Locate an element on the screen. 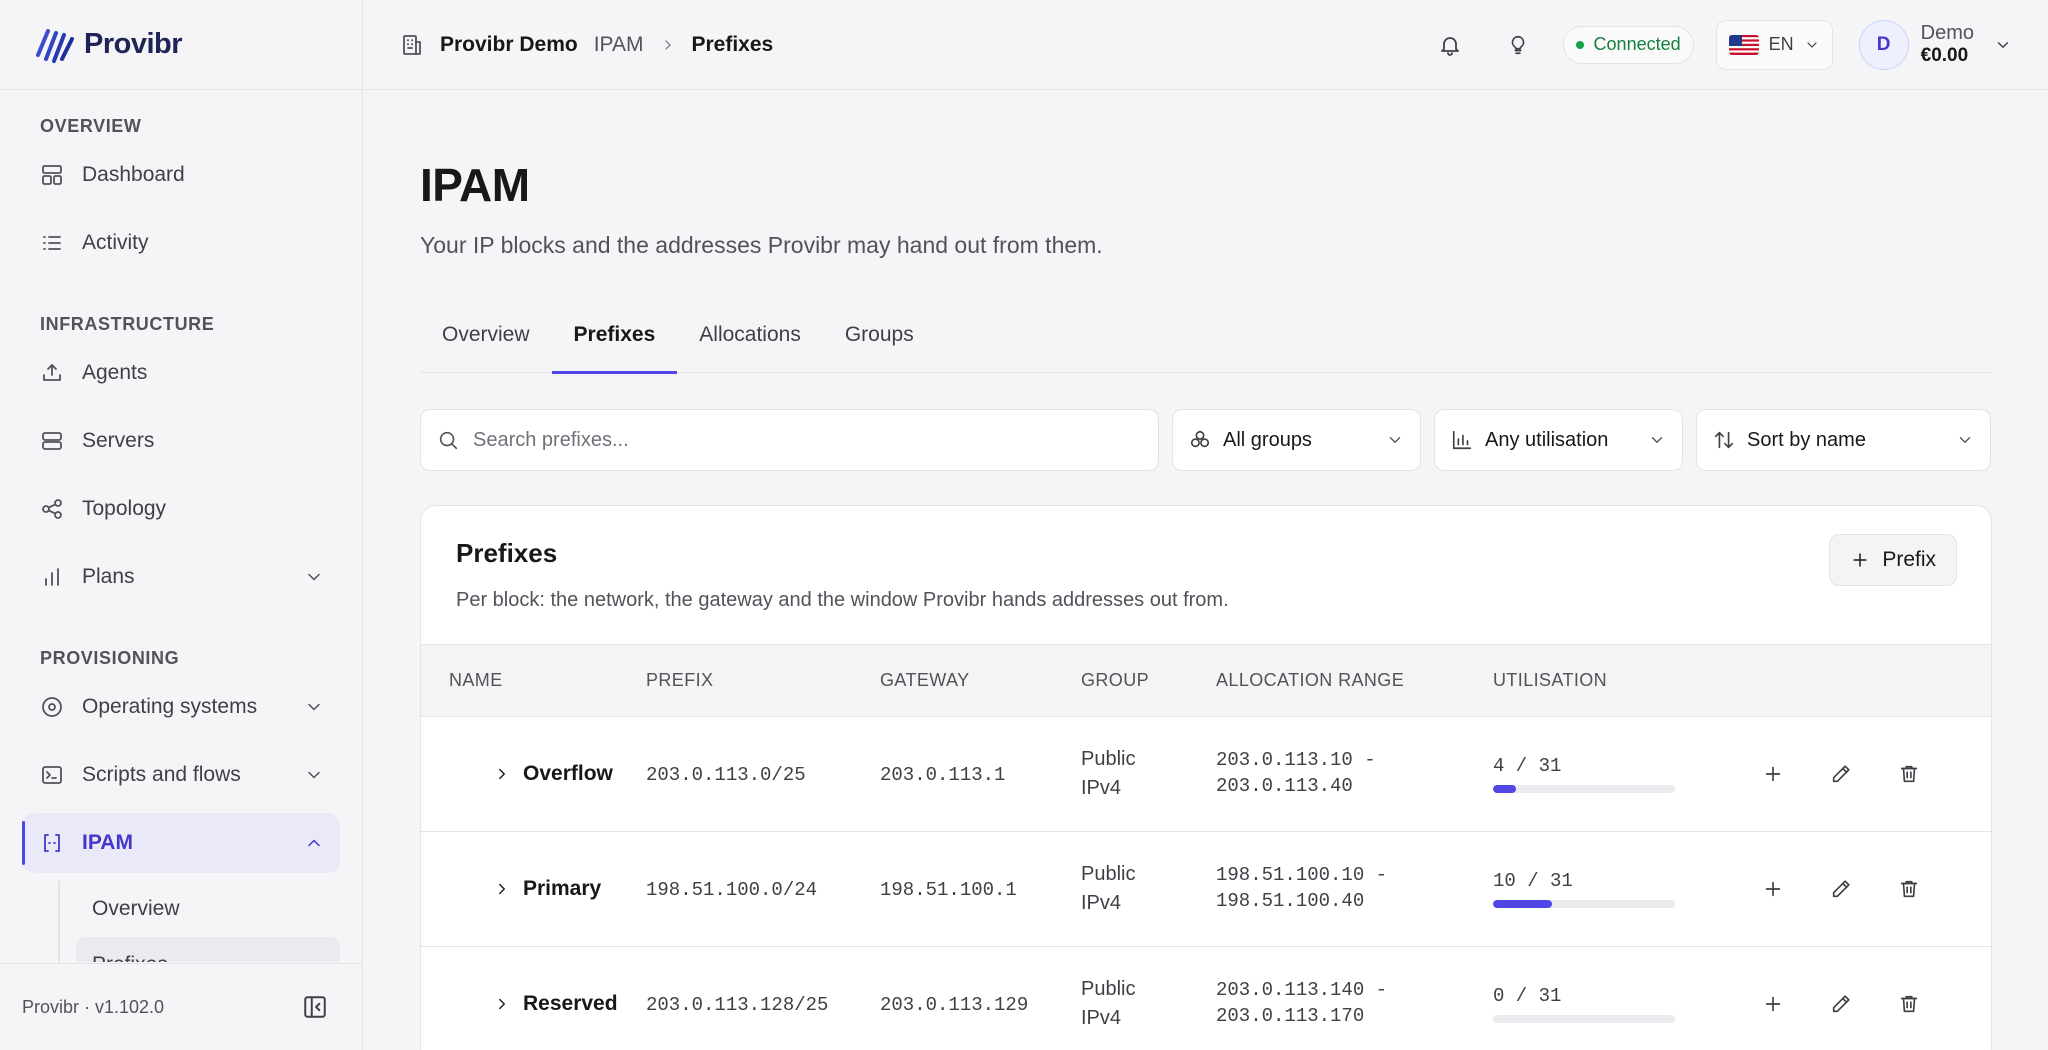  col-header-group: GROUP is located at coordinates (1148, 681).